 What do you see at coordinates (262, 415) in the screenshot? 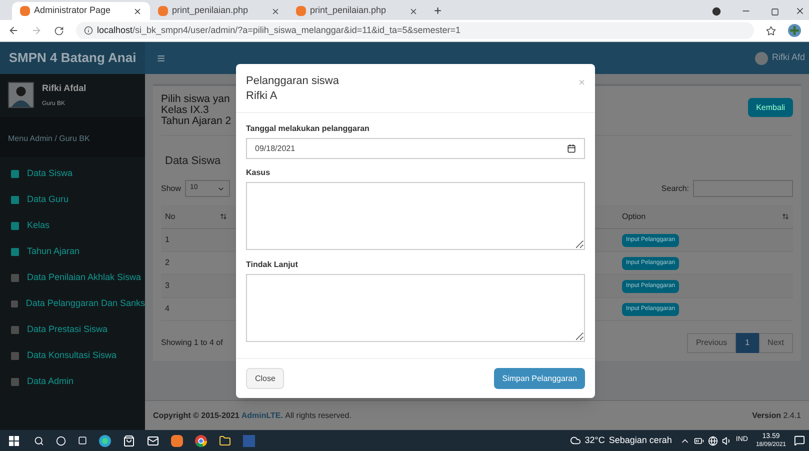
I see `adminlte-link: AdminLTE.` at bounding box center [262, 415].